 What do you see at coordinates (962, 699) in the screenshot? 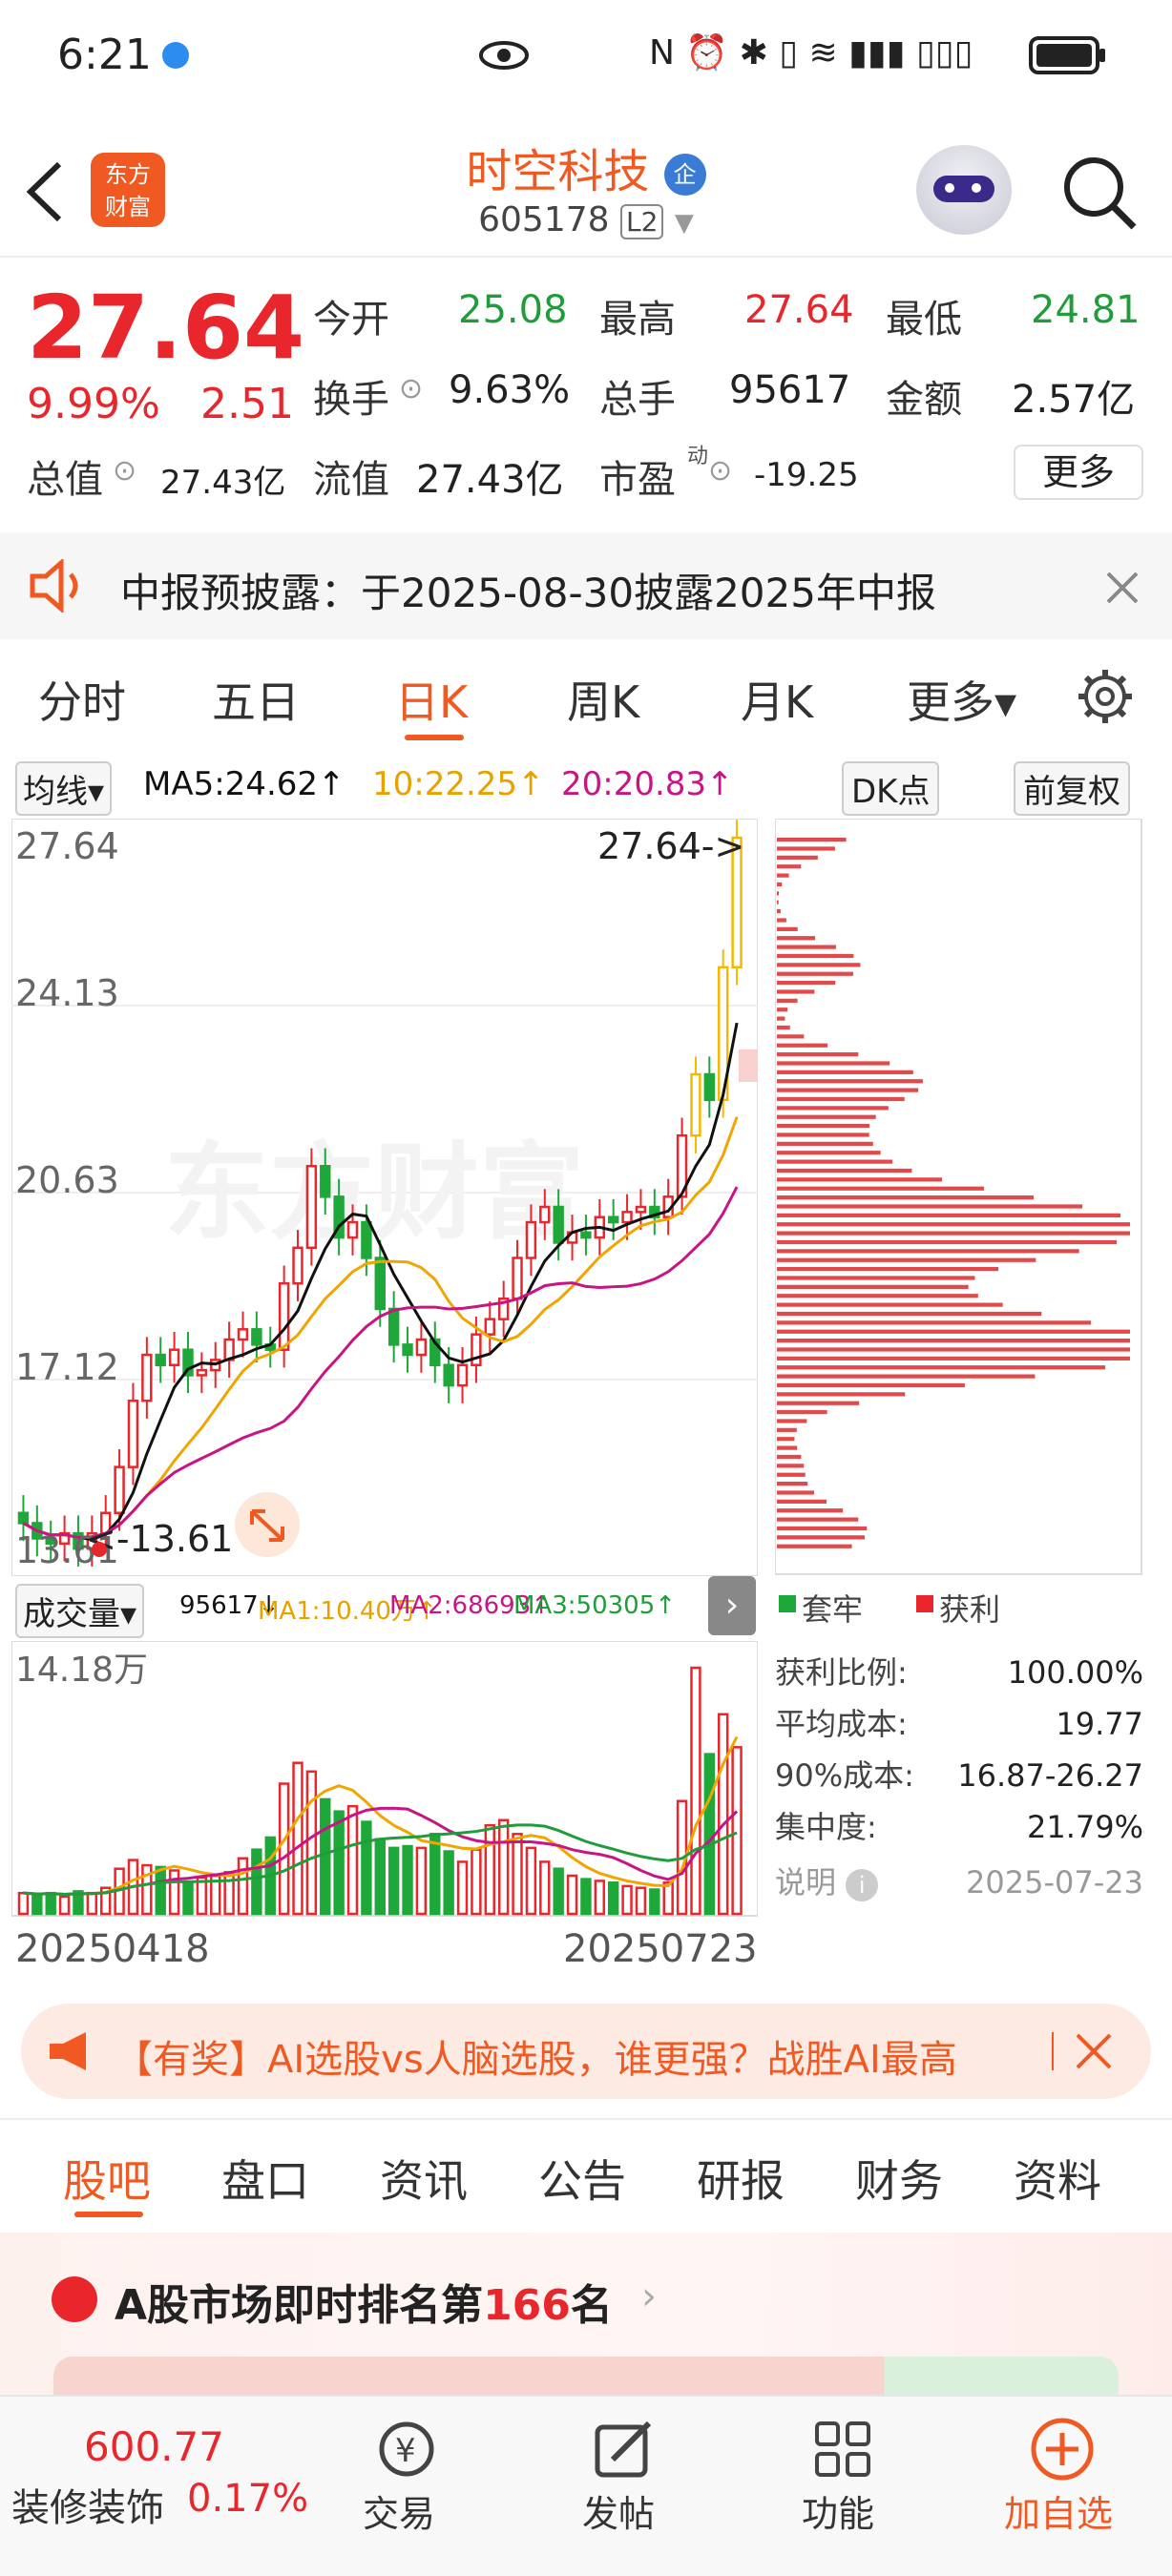
I see `tab-more: 更多▾` at bounding box center [962, 699].